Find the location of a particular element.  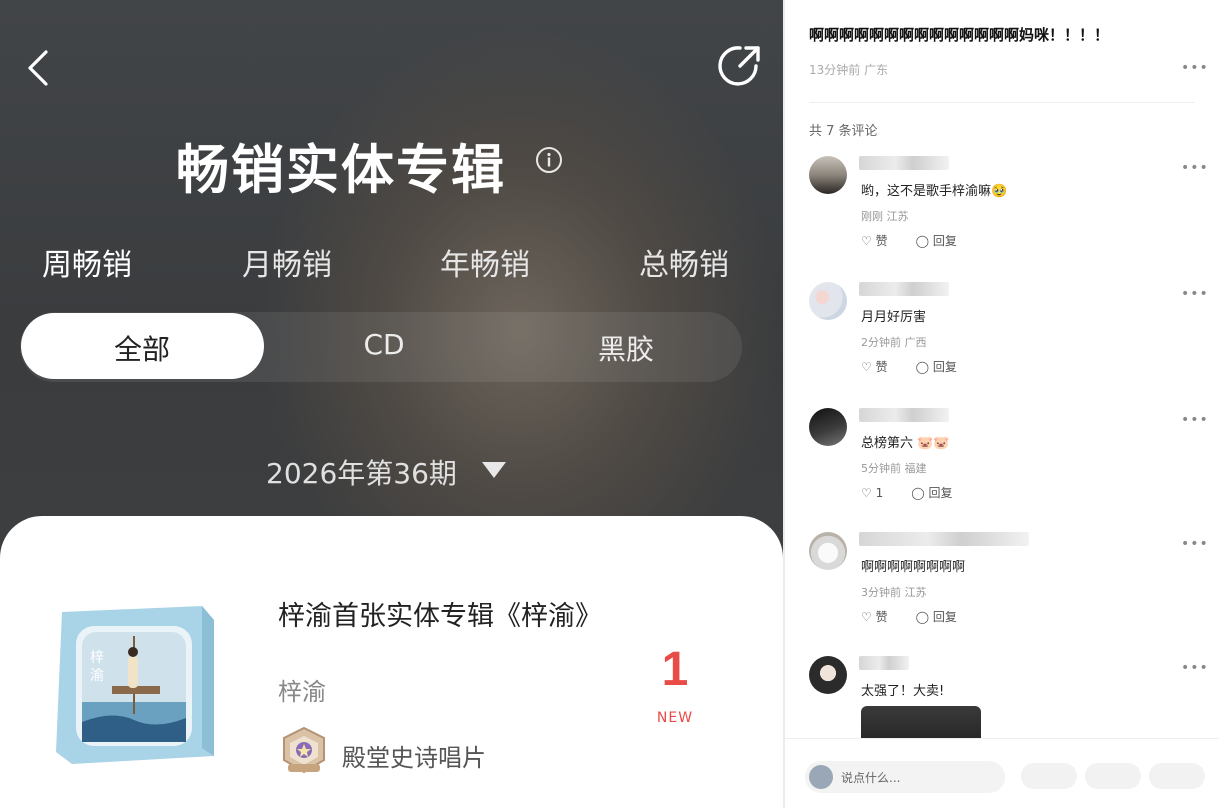

comment-count: 共 7 条评论 is located at coordinates (843, 131).